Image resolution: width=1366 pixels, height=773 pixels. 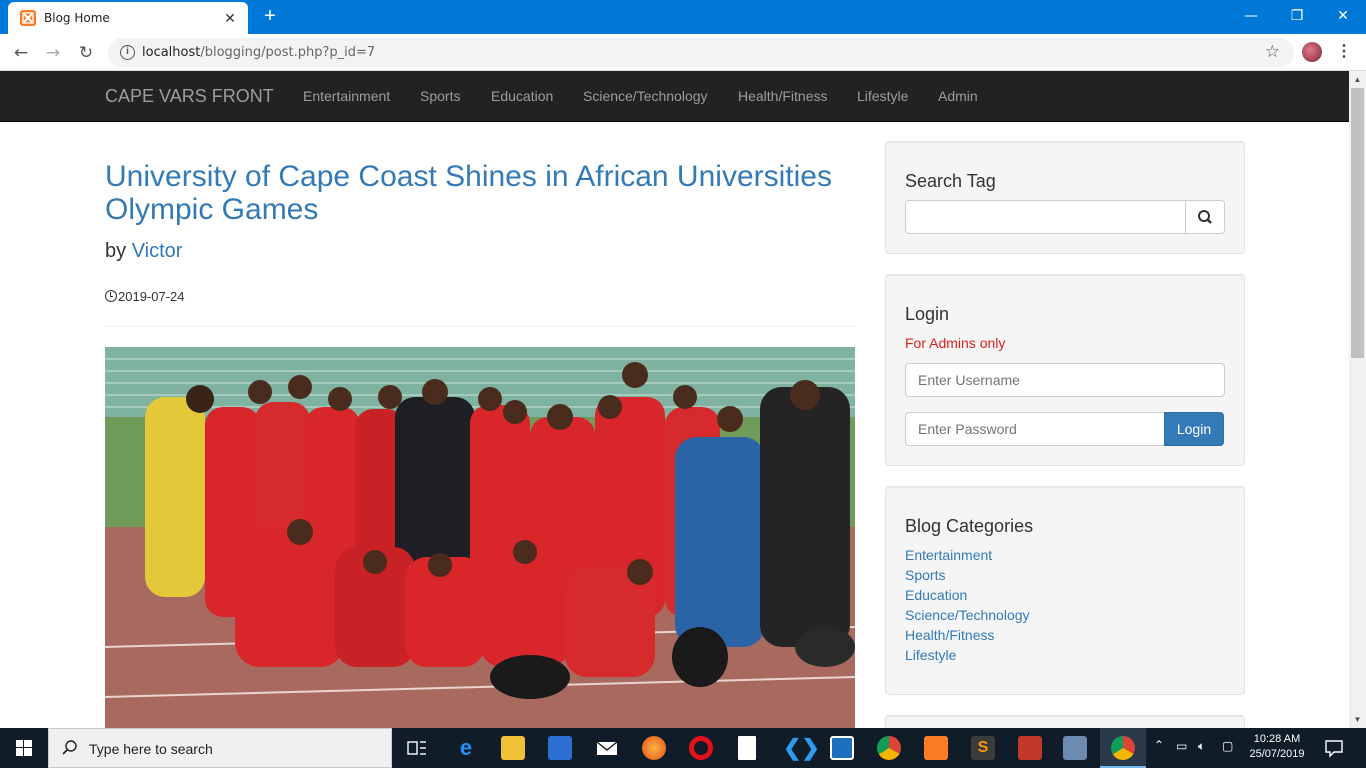 I want to click on active-chrome-taskbar-button, so click(x=1123, y=748).